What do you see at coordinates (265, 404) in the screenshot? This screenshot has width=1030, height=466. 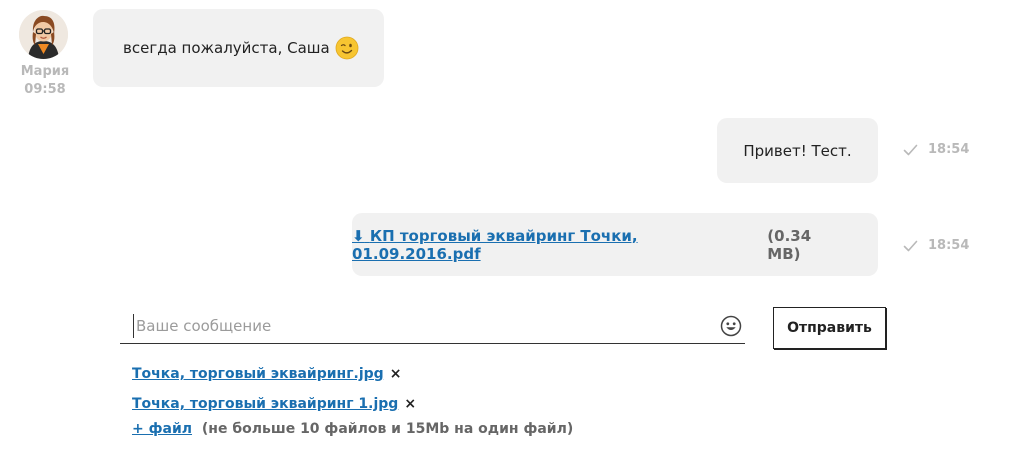 I see `attachment-link: Точка, торговый эквайринг 1.jpg` at bounding box center [265, 404].